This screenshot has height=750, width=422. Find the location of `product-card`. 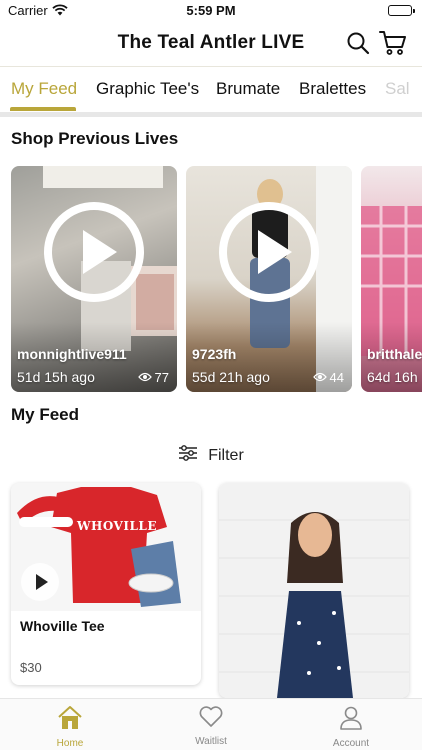

product-card is located at coordinates (314, 590).